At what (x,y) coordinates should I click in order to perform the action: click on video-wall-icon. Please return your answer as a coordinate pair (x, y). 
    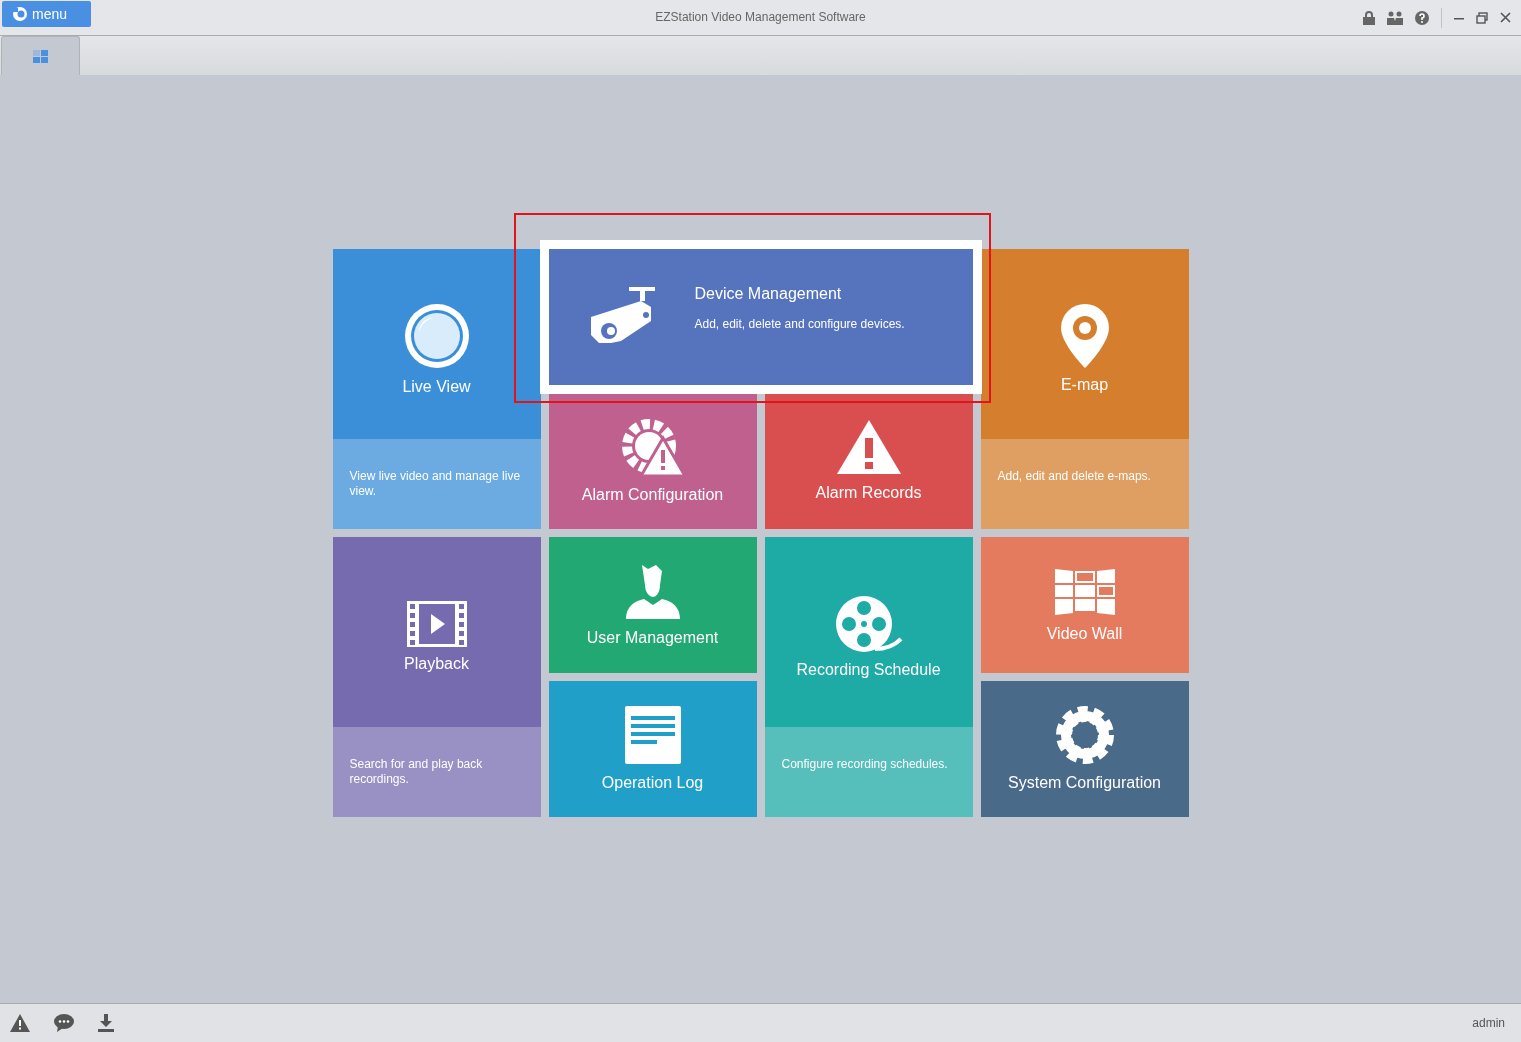
    Looking at the image, I should click on (1084, 591).